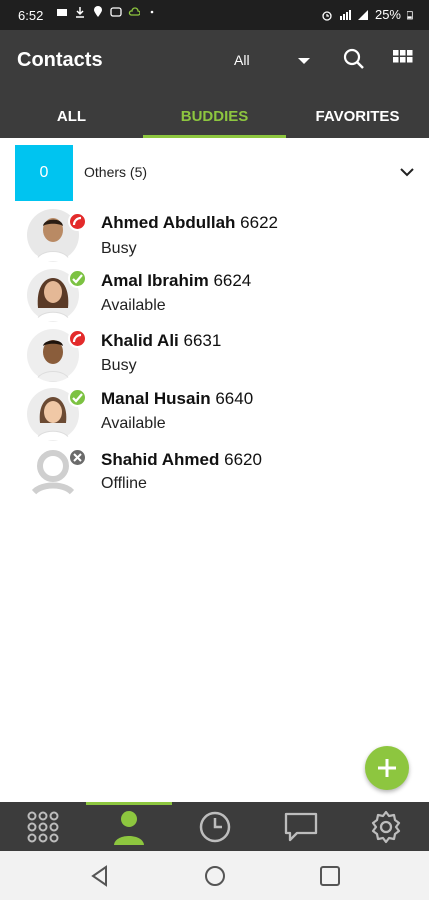  I want to click on settings-icon, so click(386, 826).